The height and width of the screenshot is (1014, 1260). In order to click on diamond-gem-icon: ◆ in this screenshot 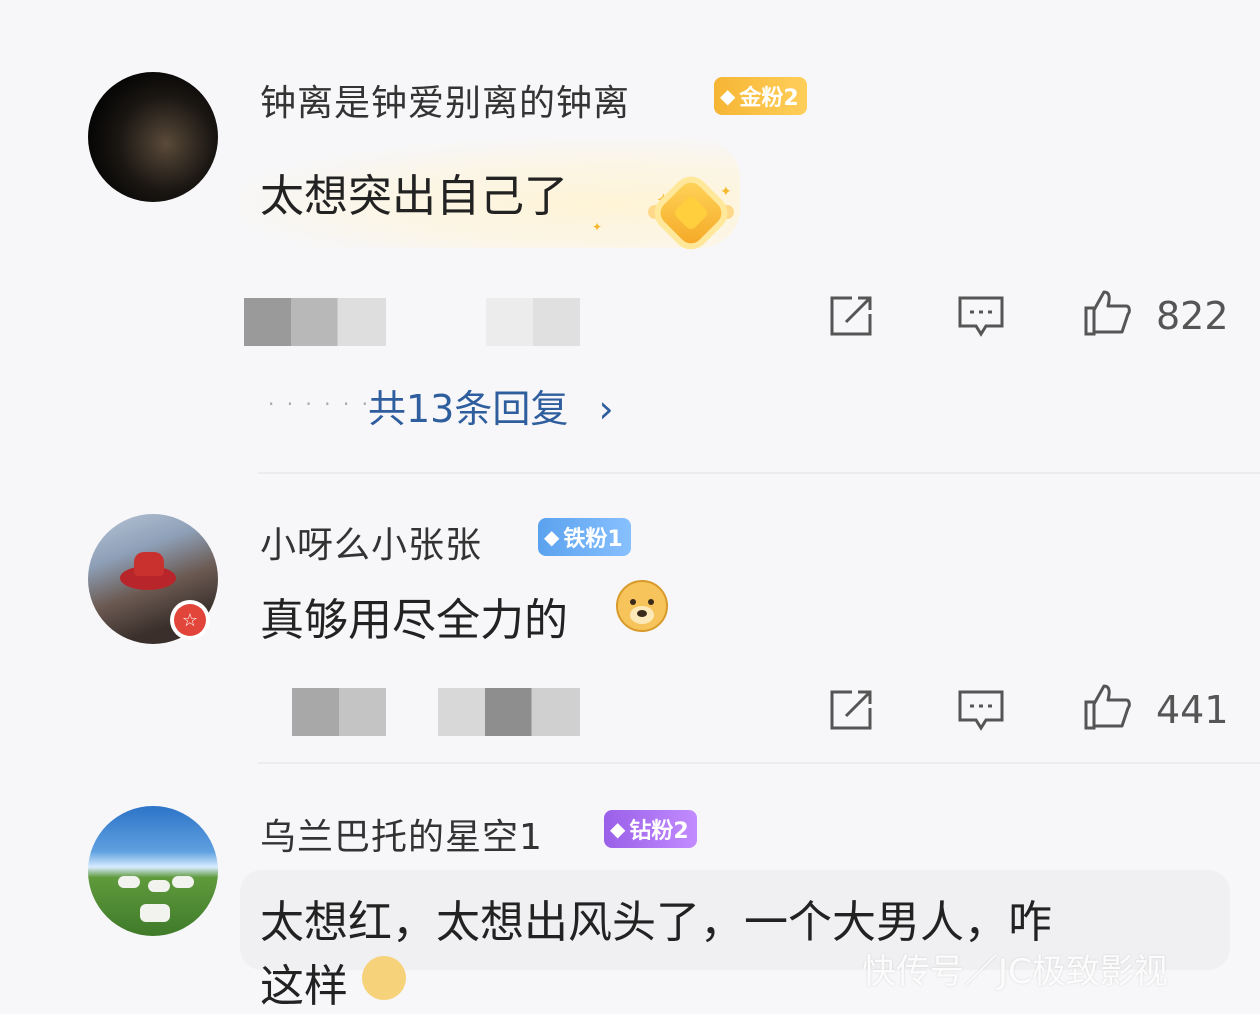, I will do `click(618, 829)`.